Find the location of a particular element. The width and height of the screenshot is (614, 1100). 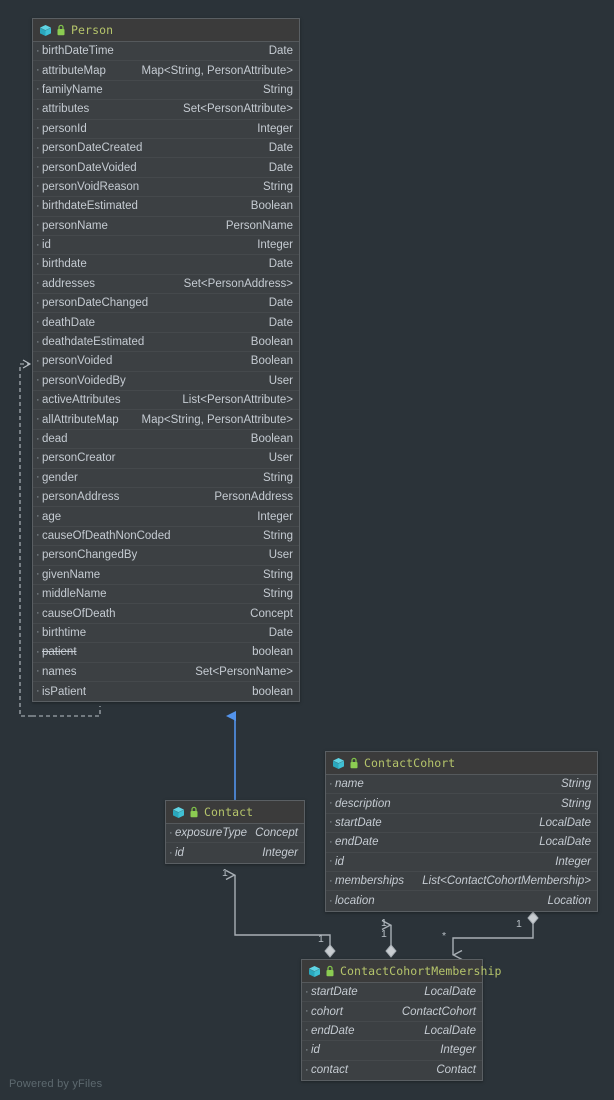

attribute-type: Concept is located at coordinates (276, 833).